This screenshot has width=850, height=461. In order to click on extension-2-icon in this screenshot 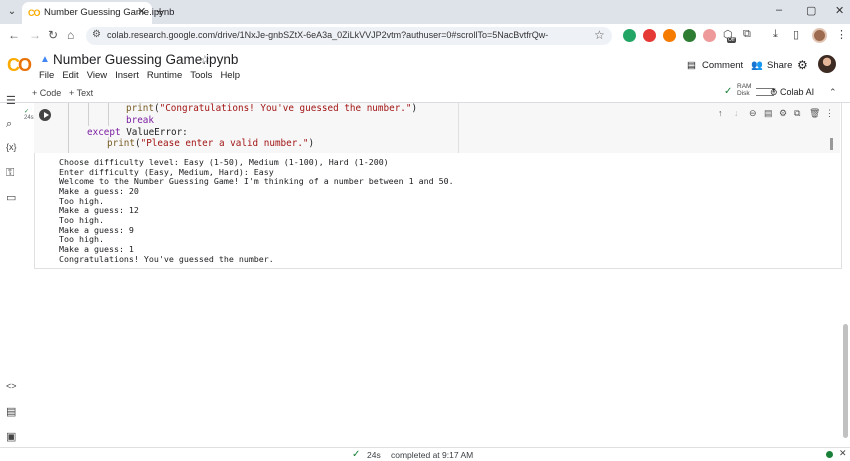, I will do `click(649, 35)`.